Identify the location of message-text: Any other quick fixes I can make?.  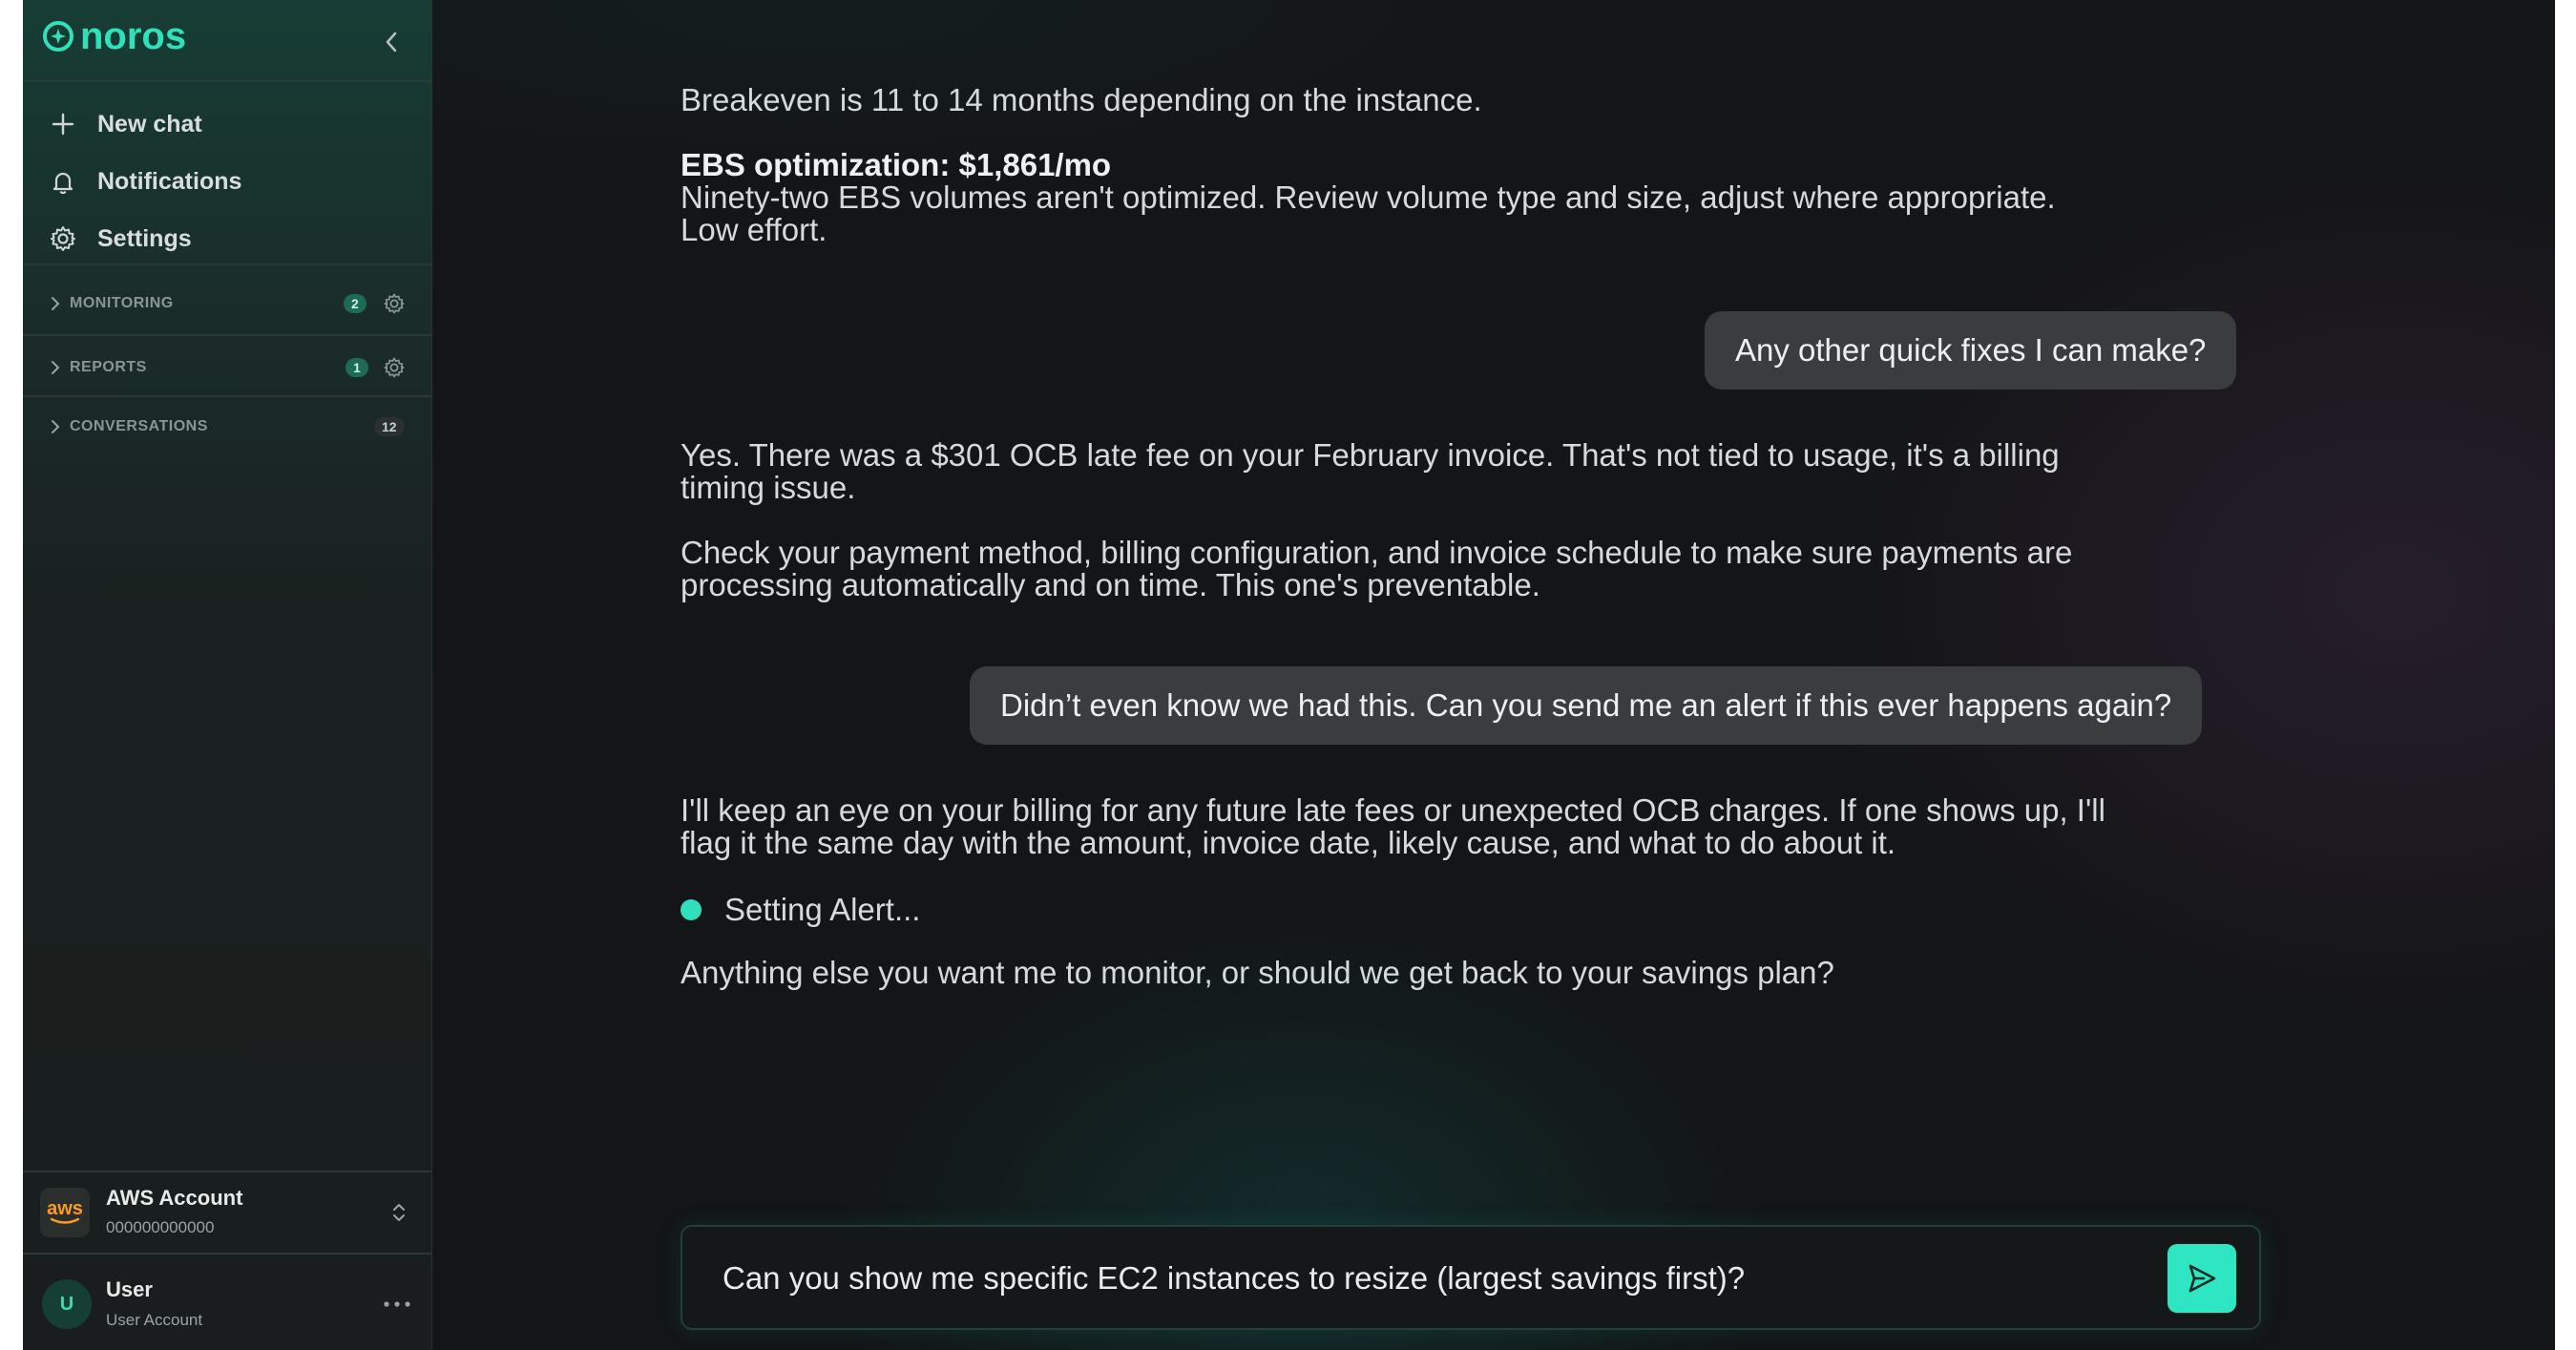
(1971, 350).